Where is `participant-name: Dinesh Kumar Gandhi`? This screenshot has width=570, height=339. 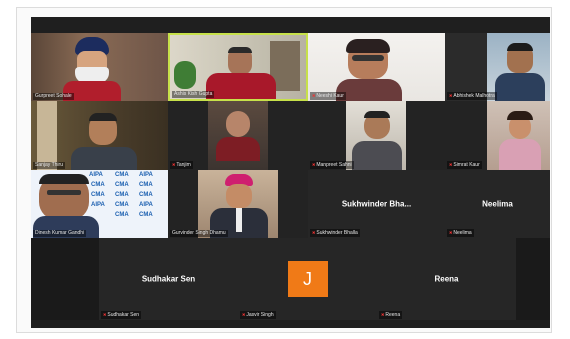
participant-name: Dinesh Kumar Gandhi is located at coordinates (60, 233).